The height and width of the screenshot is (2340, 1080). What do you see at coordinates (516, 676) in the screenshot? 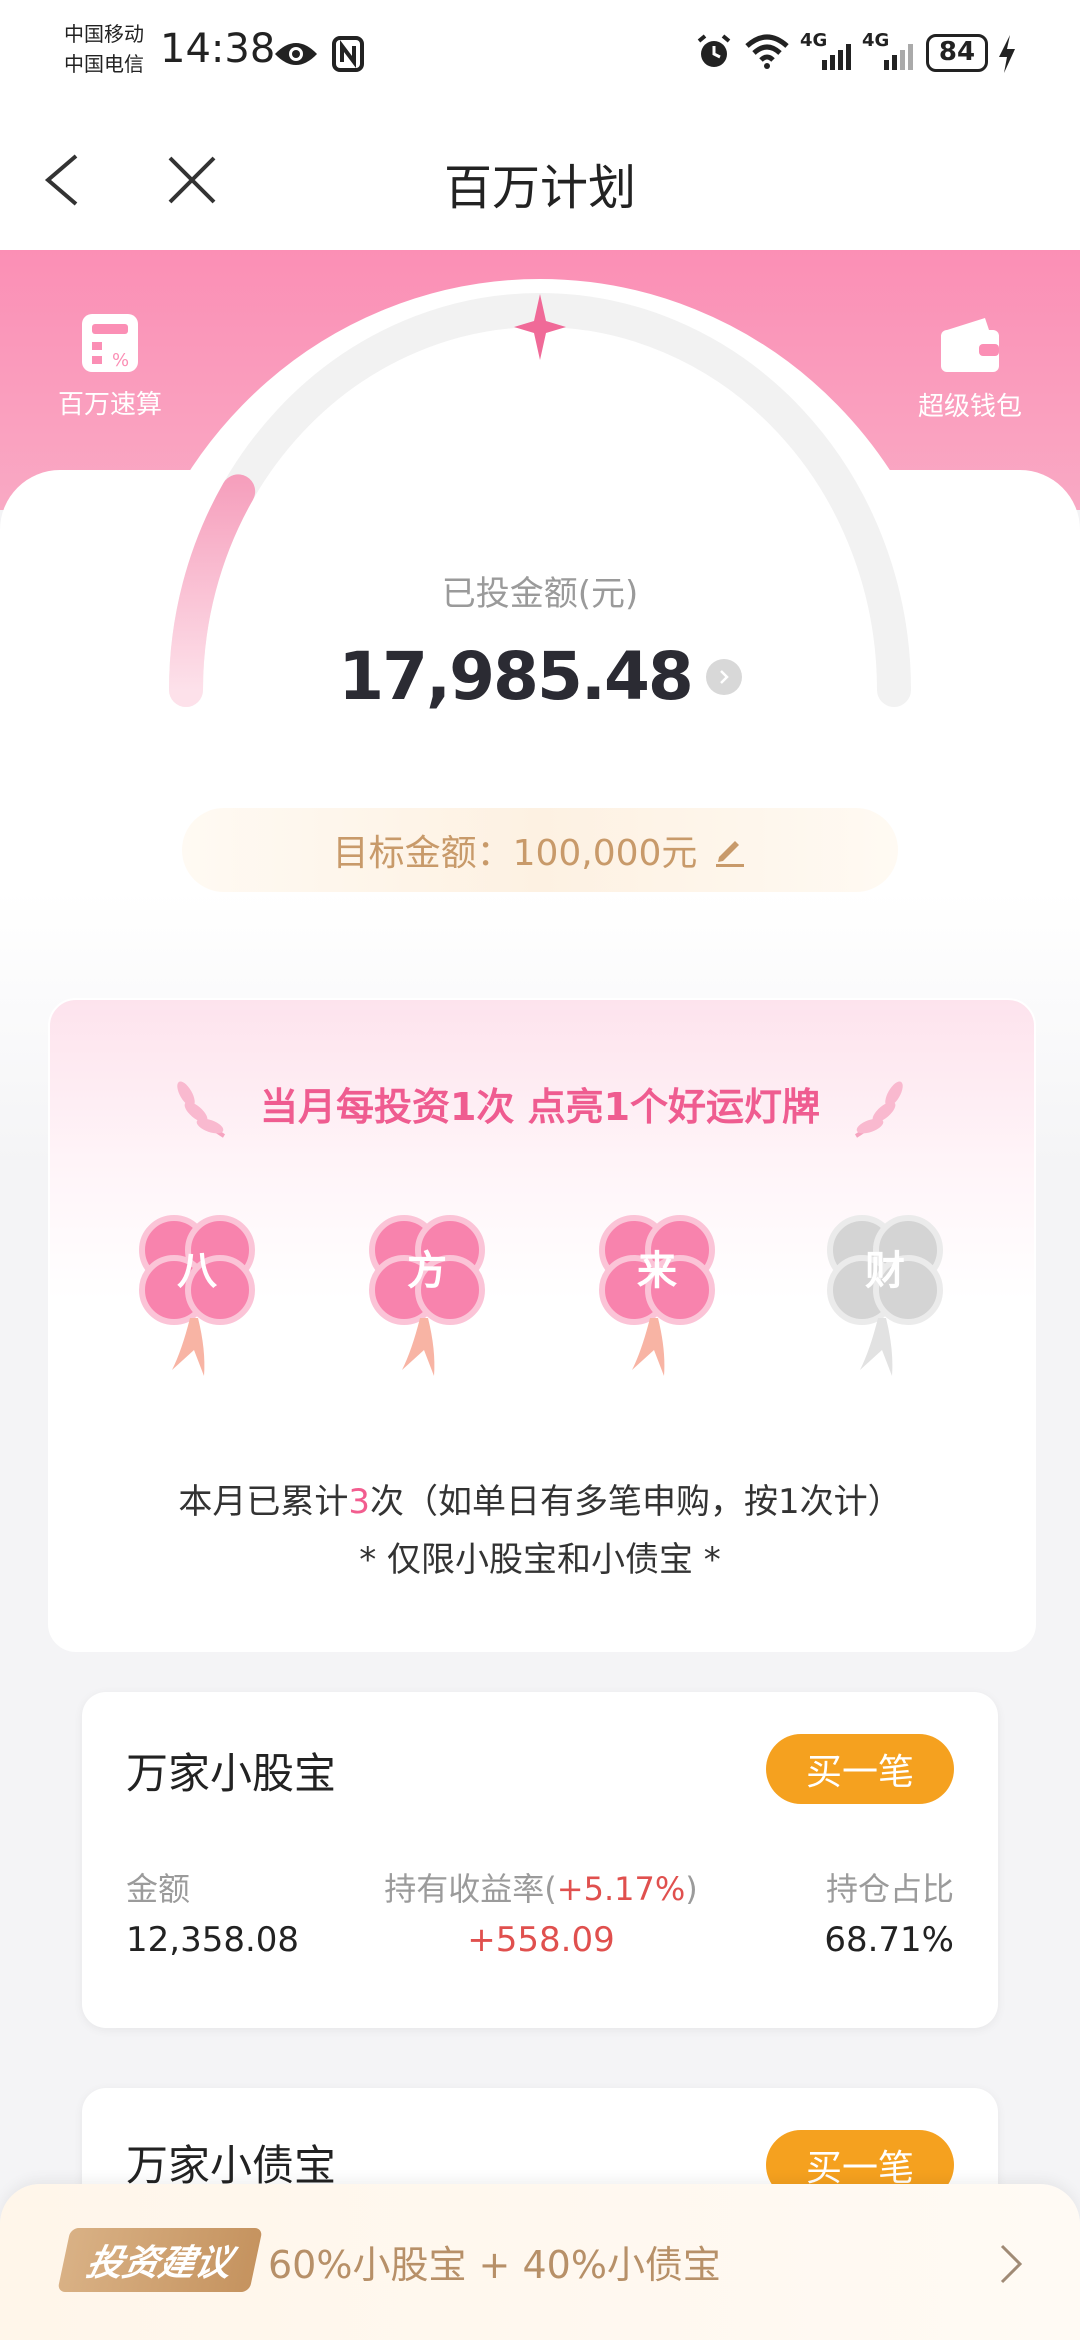
I see `invested-amount-value: 17,985.48` at bounding box center [516, 676].